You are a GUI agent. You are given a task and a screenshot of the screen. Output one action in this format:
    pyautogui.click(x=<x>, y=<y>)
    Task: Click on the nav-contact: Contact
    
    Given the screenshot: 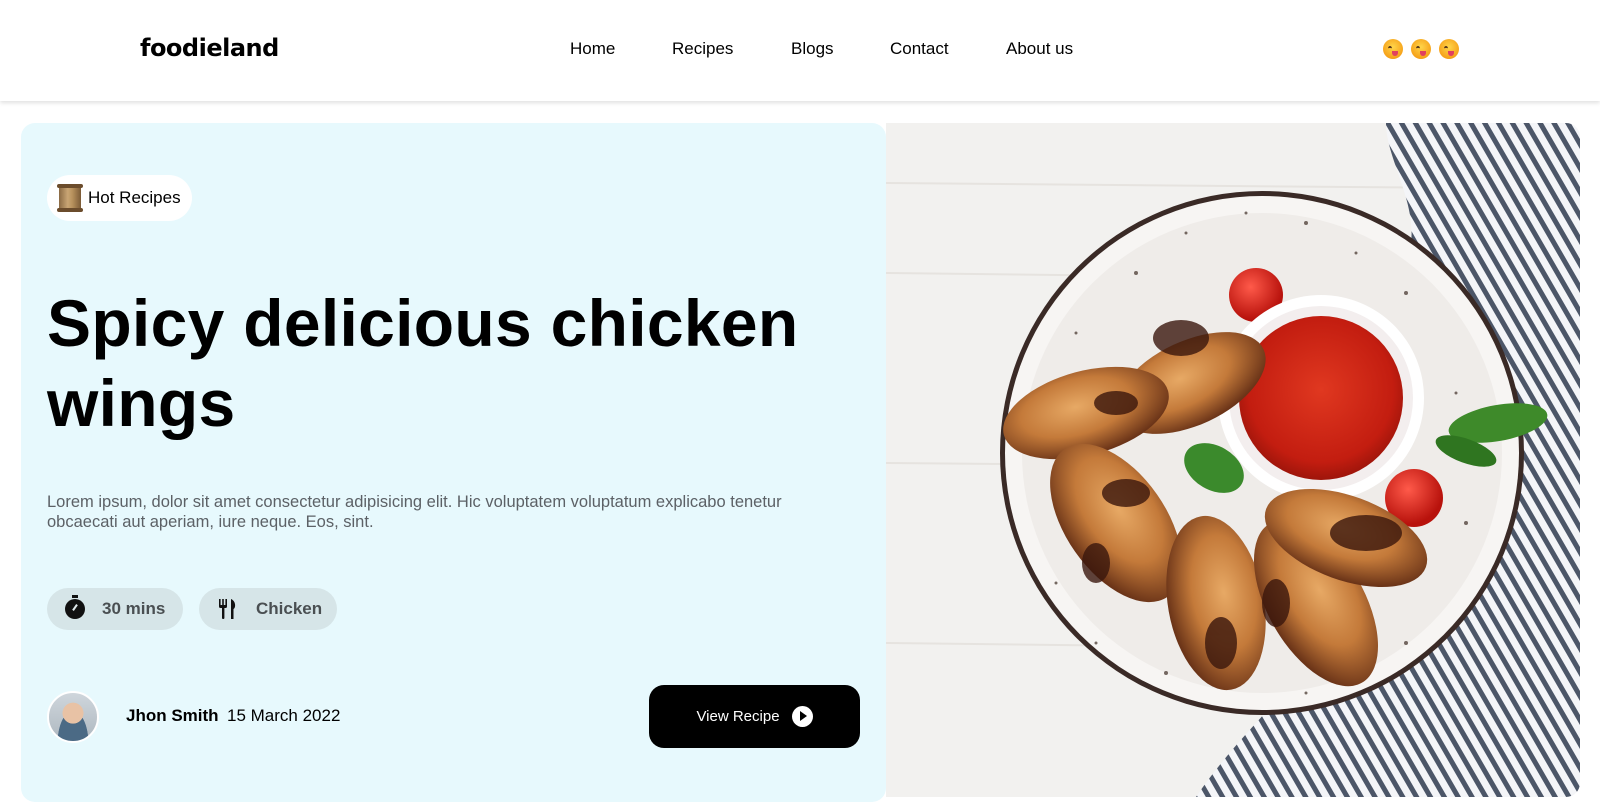 What is the action you would take?
    pyautogui.click(x=919, y=49)
    